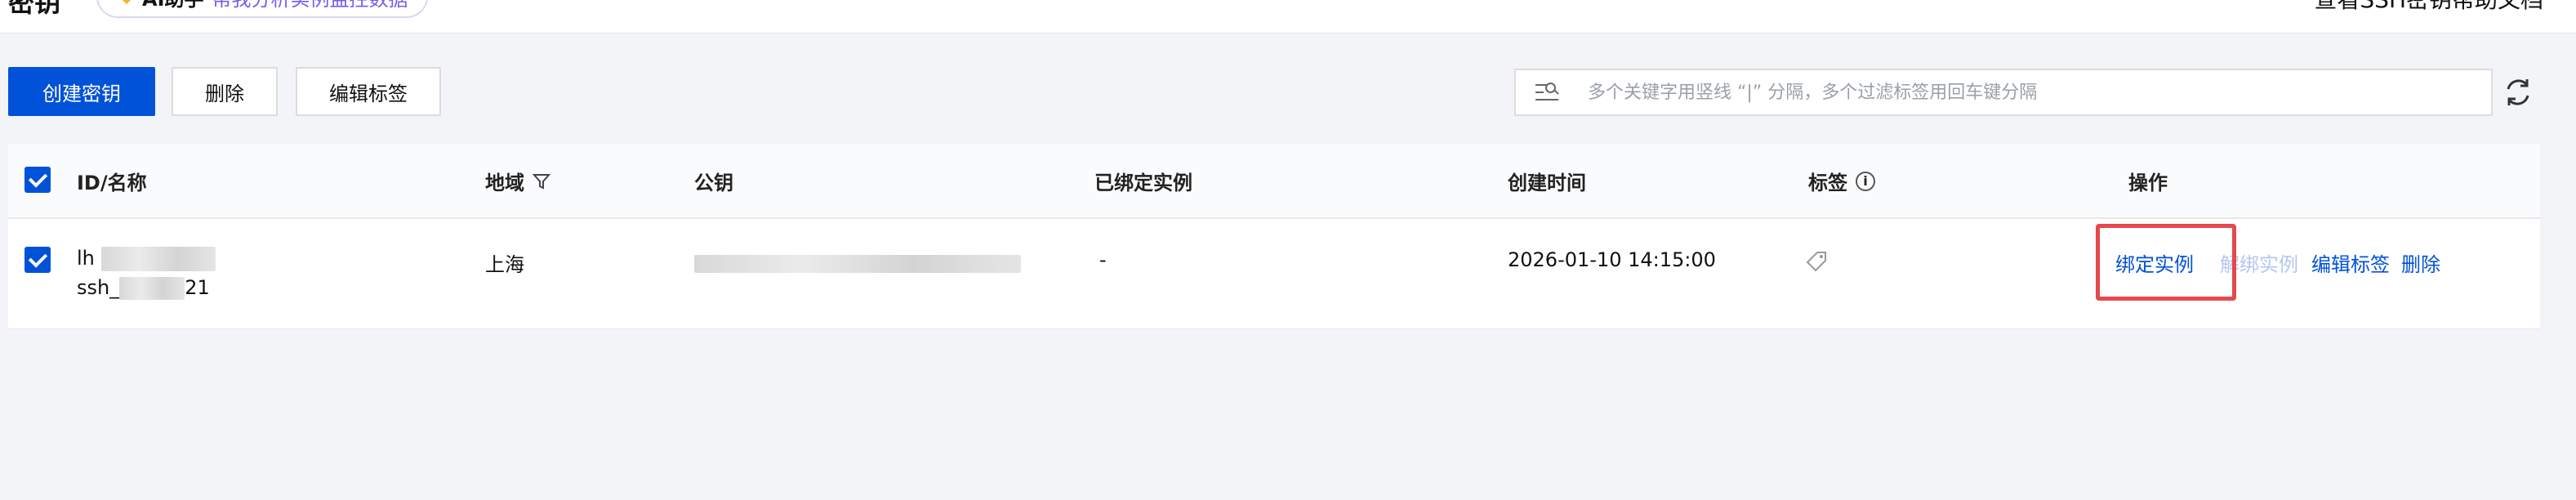 This screenshot has height=500, width=2576. Describe the element at coordinates (197, 287) in the screenshot. I see `key-name-suffix: 21` at that location.